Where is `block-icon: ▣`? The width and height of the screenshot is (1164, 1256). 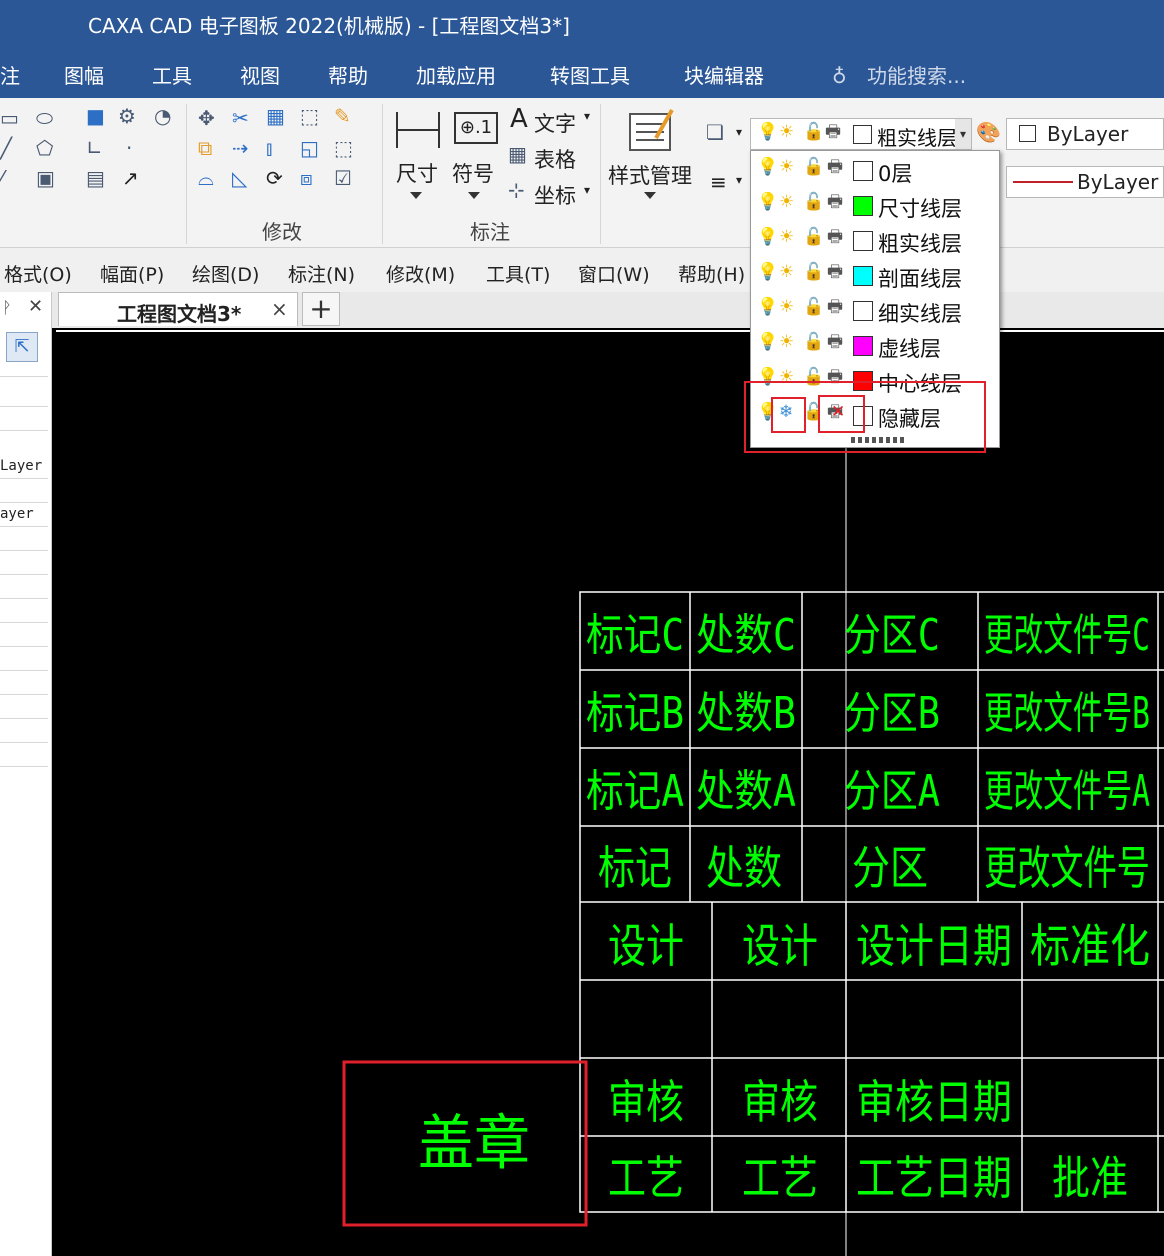 block-icon: ▣ is located at coordinates (45, 178).